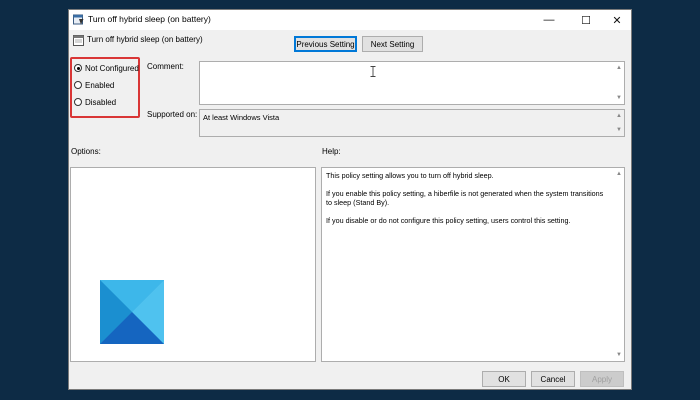  I want to click on comment-label: Comment:, so click(165, 66).